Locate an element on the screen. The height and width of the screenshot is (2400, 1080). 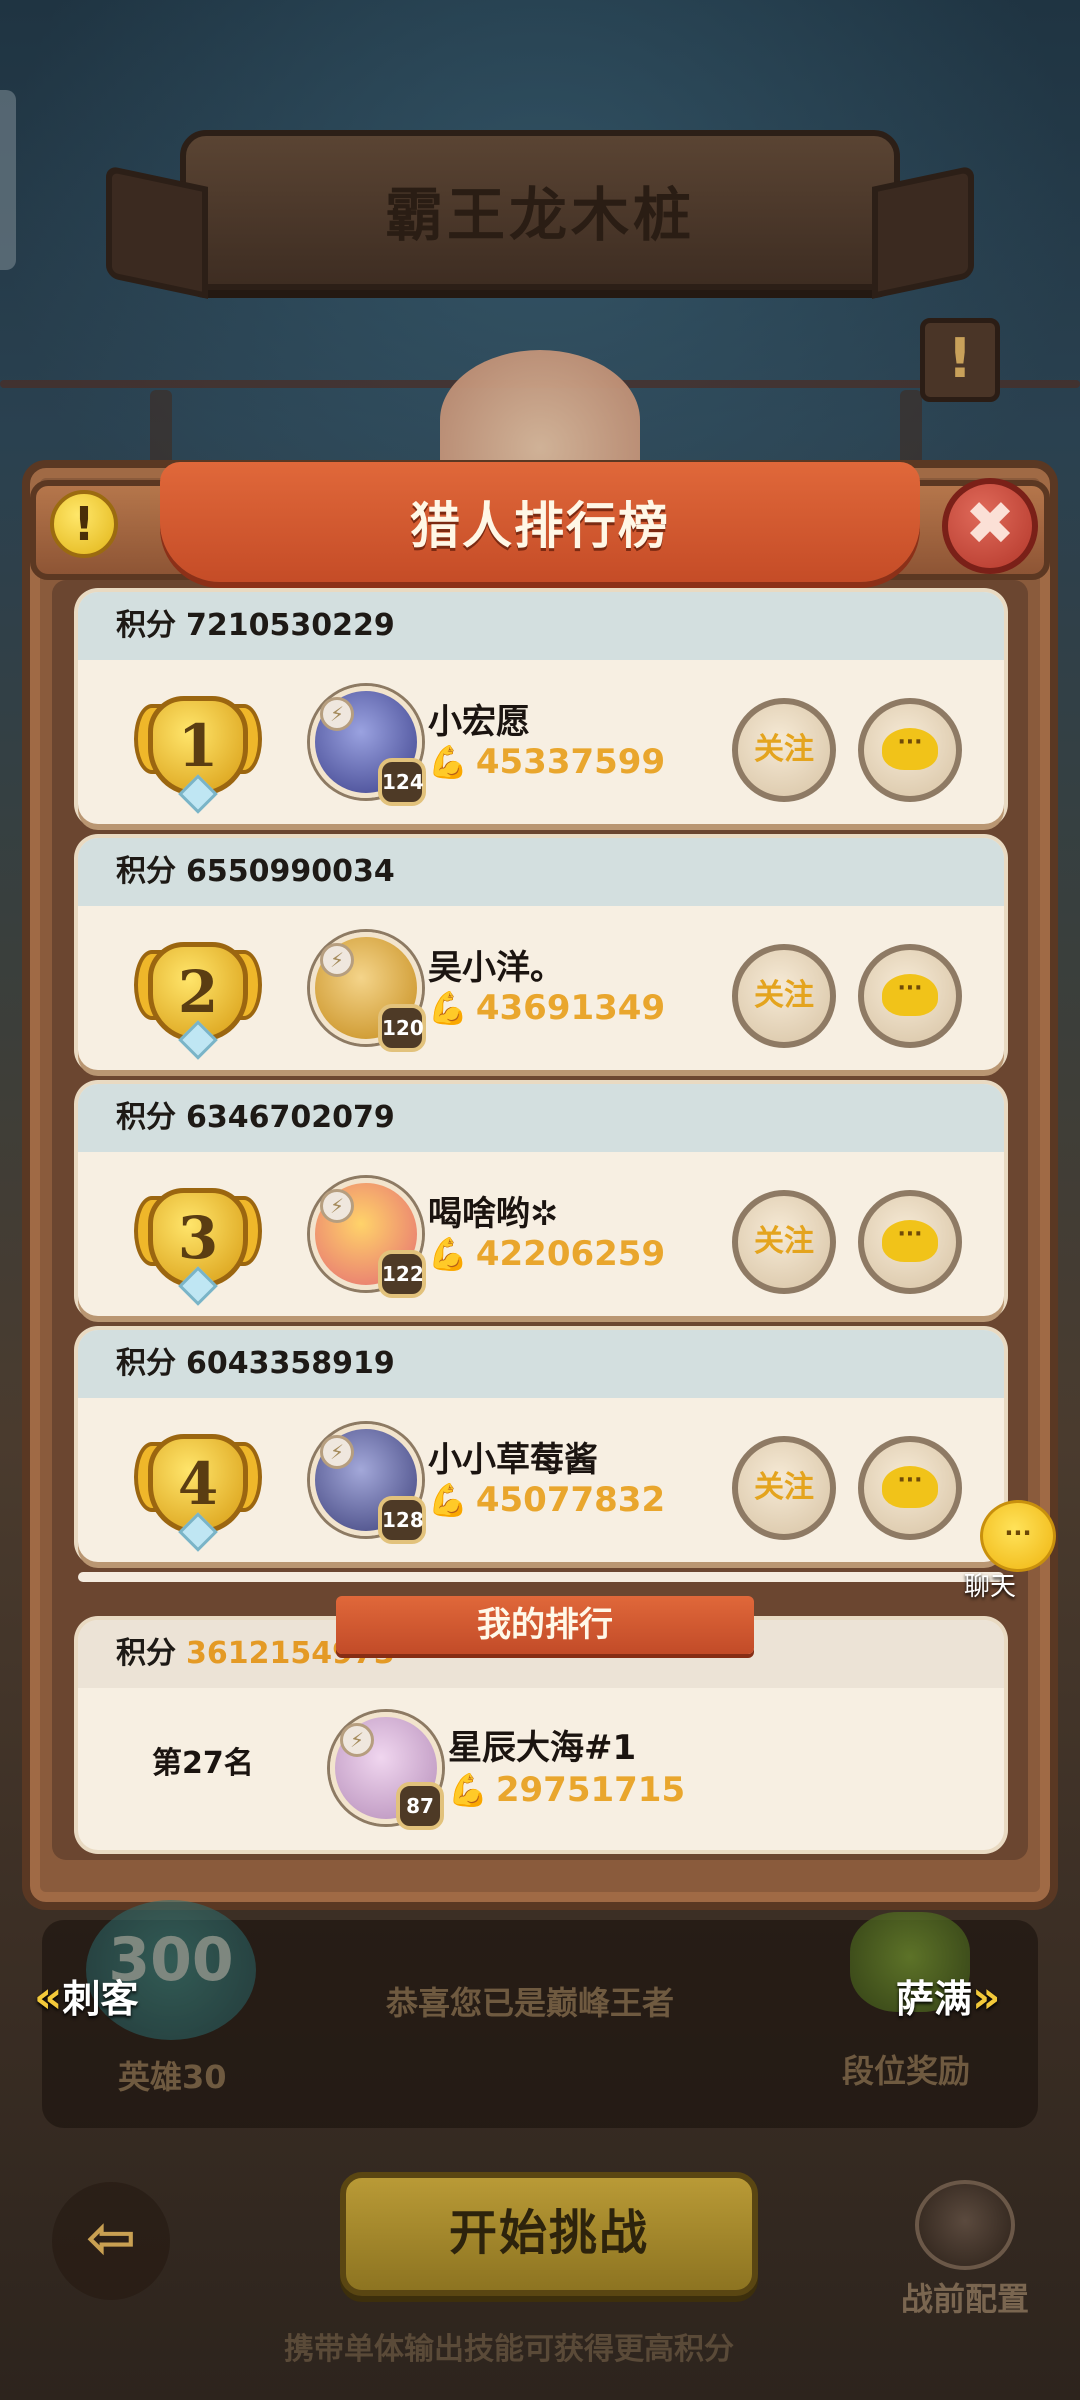
score-value: 6550990034 is located at coordinates (290, 871).